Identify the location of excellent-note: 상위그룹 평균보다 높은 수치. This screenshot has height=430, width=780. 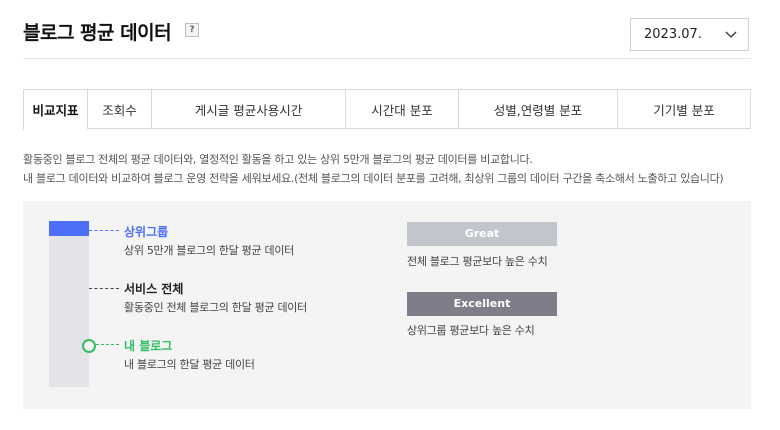
(471, 330).